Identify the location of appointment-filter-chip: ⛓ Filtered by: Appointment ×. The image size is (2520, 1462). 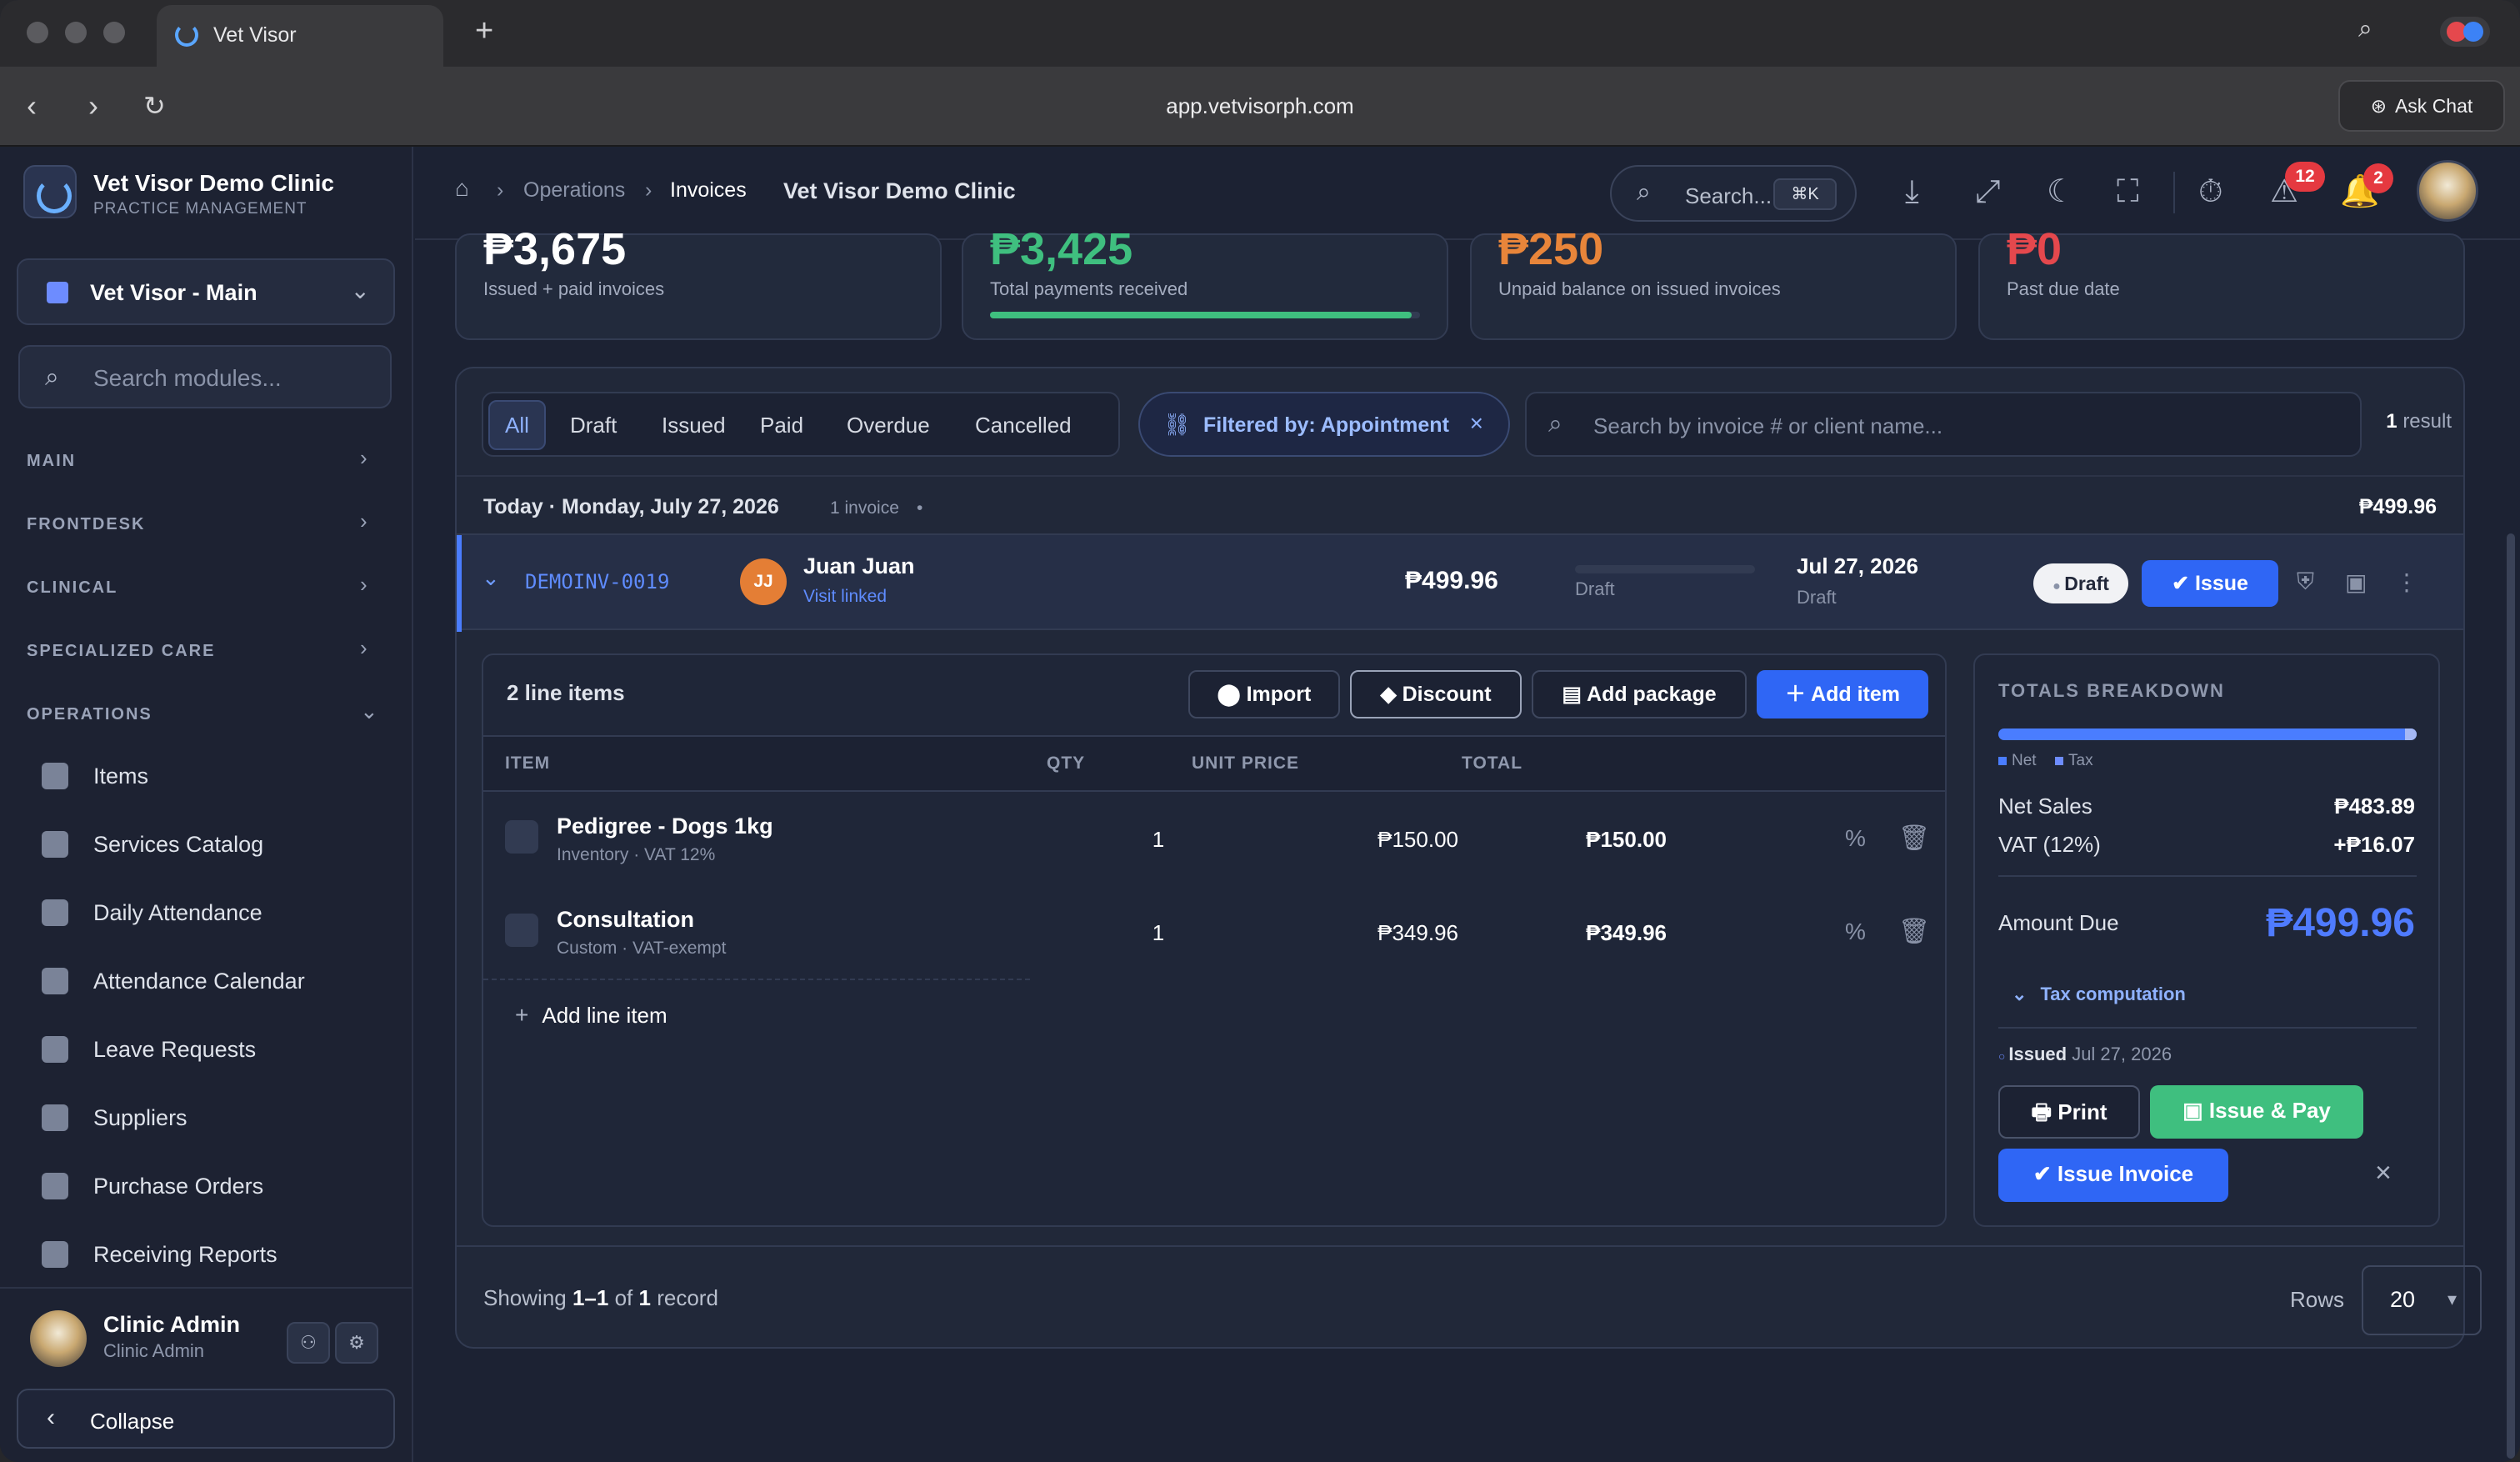
(1324, 425).